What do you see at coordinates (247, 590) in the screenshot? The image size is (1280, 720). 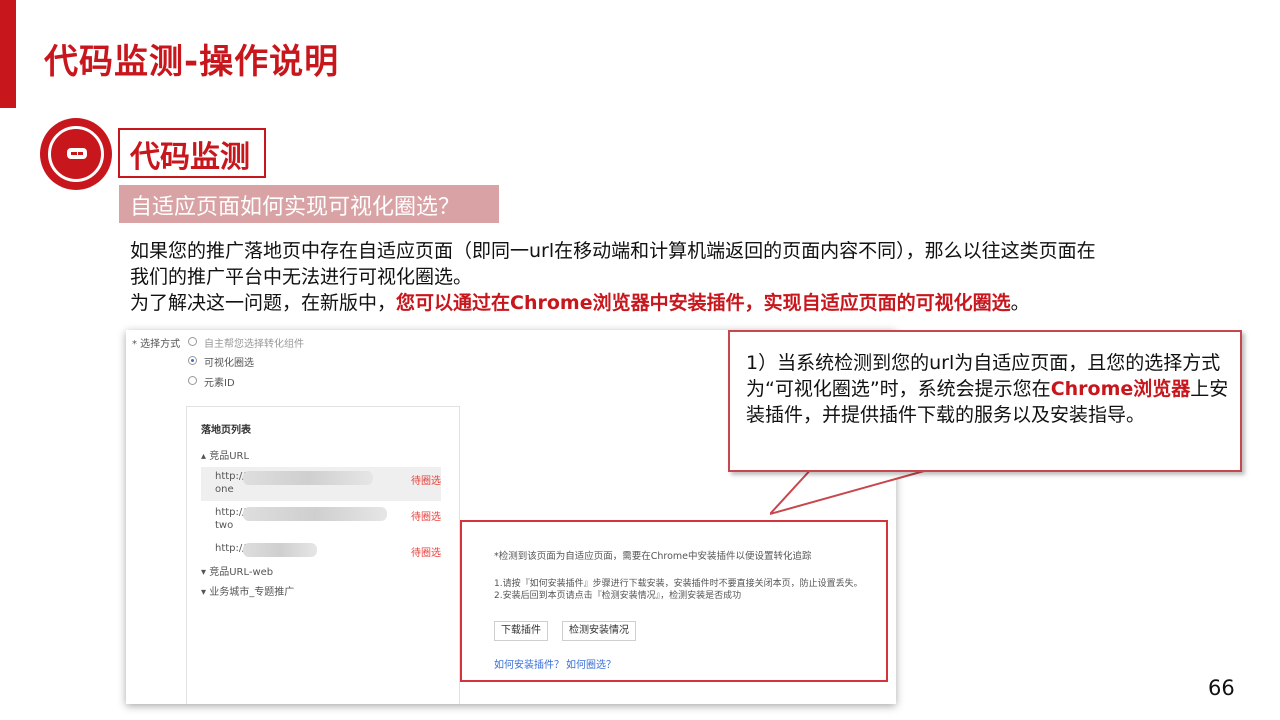 I see `group-business-city: ▾ 业务城市_专题推广` at bounding box center [247, 590].